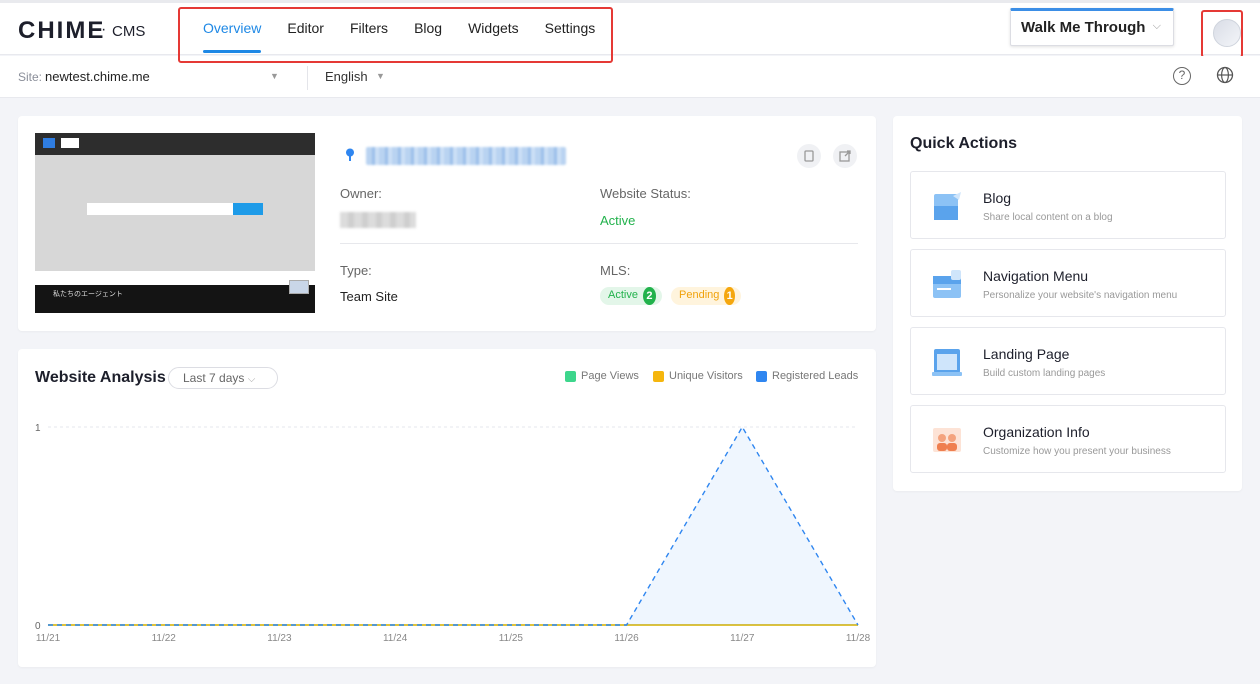 The image size is (1260, 684). Describe the element at coordinates (346, 76) in the screenshot. I see `language-select: English` at that location.